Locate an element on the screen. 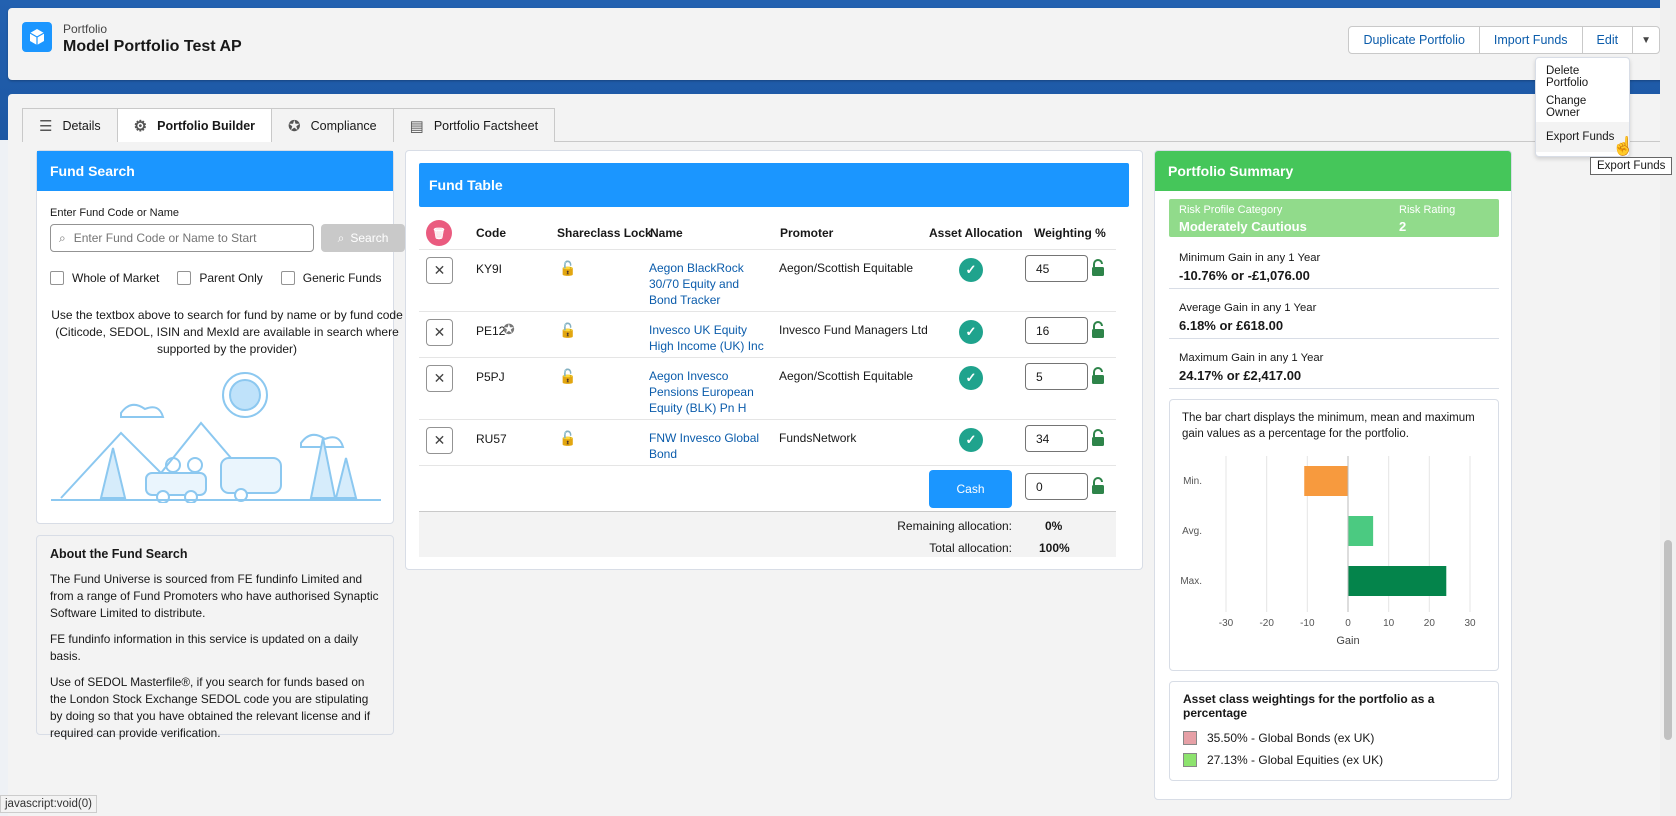 Image resolution: width=1676 pixels, height=816 pixels. header-button-group: Duplicate Portfolio Import Funds Edit ▼ is located at coordinates (1504, 40).